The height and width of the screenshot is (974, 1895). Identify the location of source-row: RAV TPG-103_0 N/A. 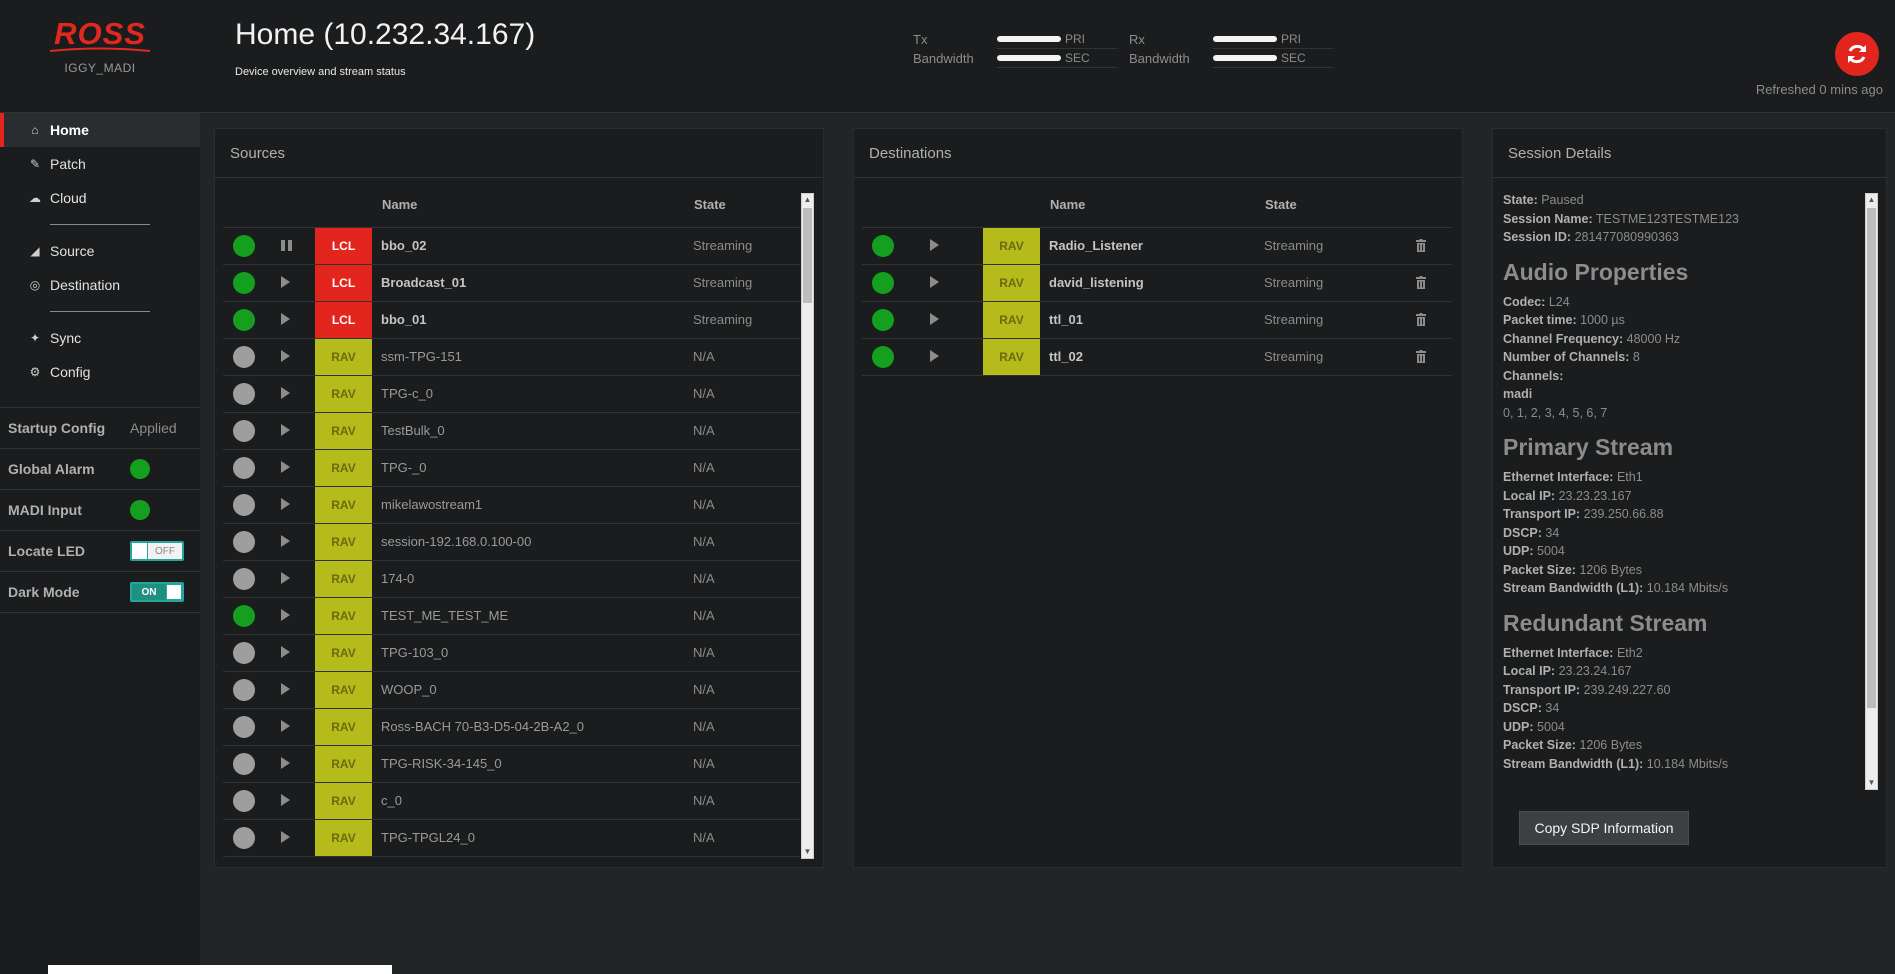
(511, 653).